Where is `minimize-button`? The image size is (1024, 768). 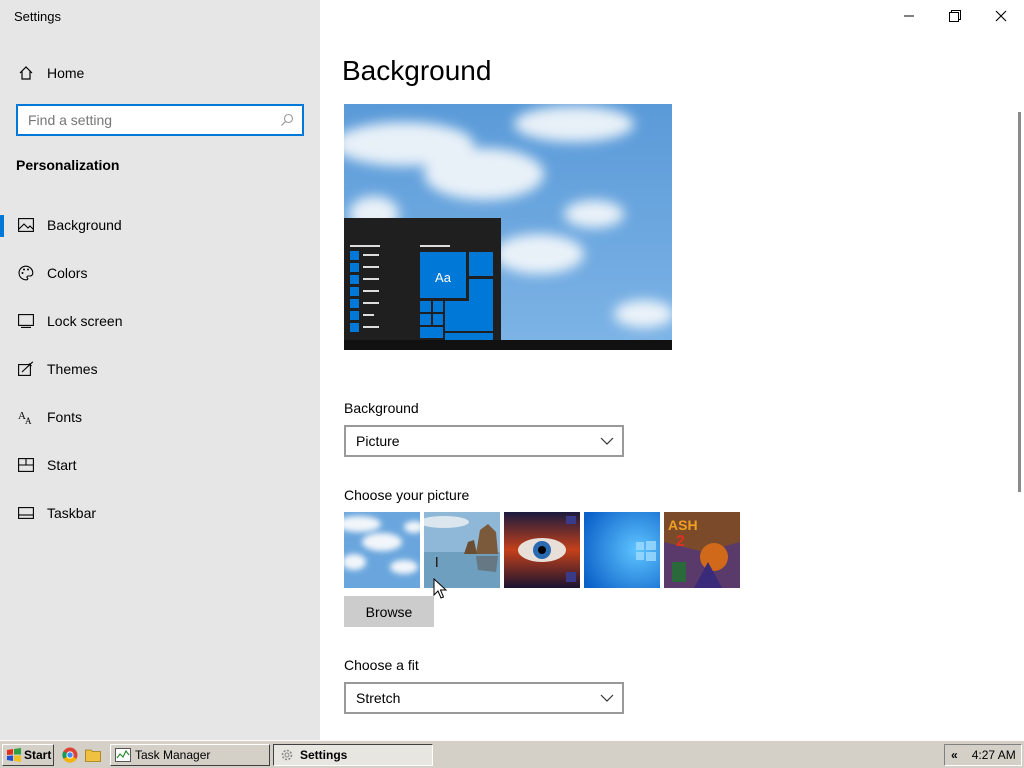 minimize-button is located at coordinates (909, 16).